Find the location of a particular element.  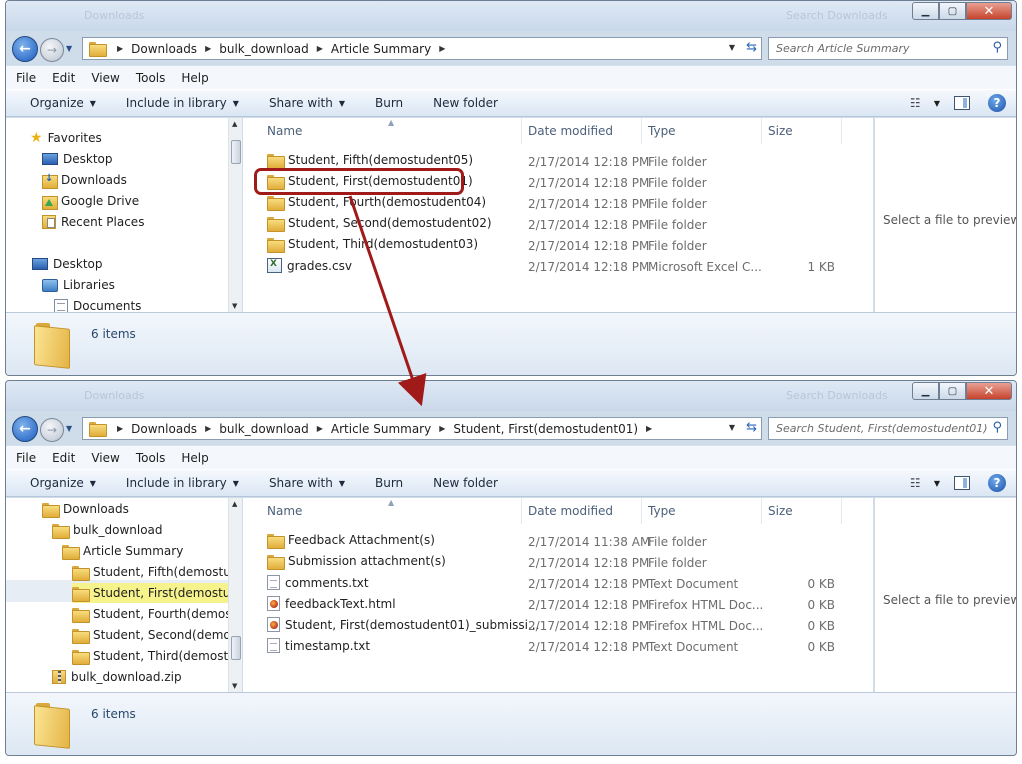

nav-item-desktop-root: Desktop is located at coordinates (67, 264).